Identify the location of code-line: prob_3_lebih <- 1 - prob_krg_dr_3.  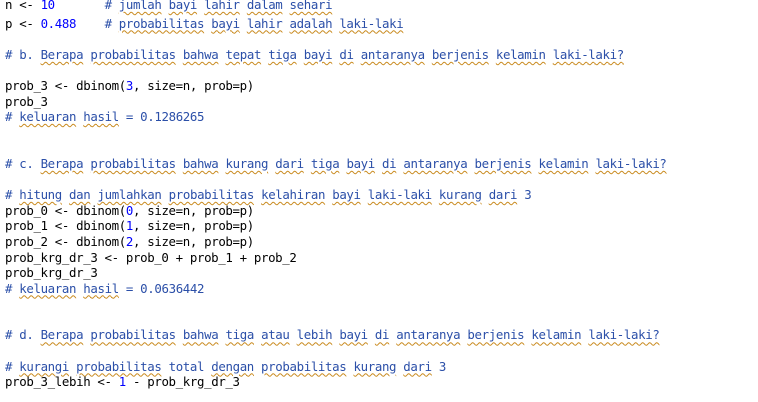
(379, 382).